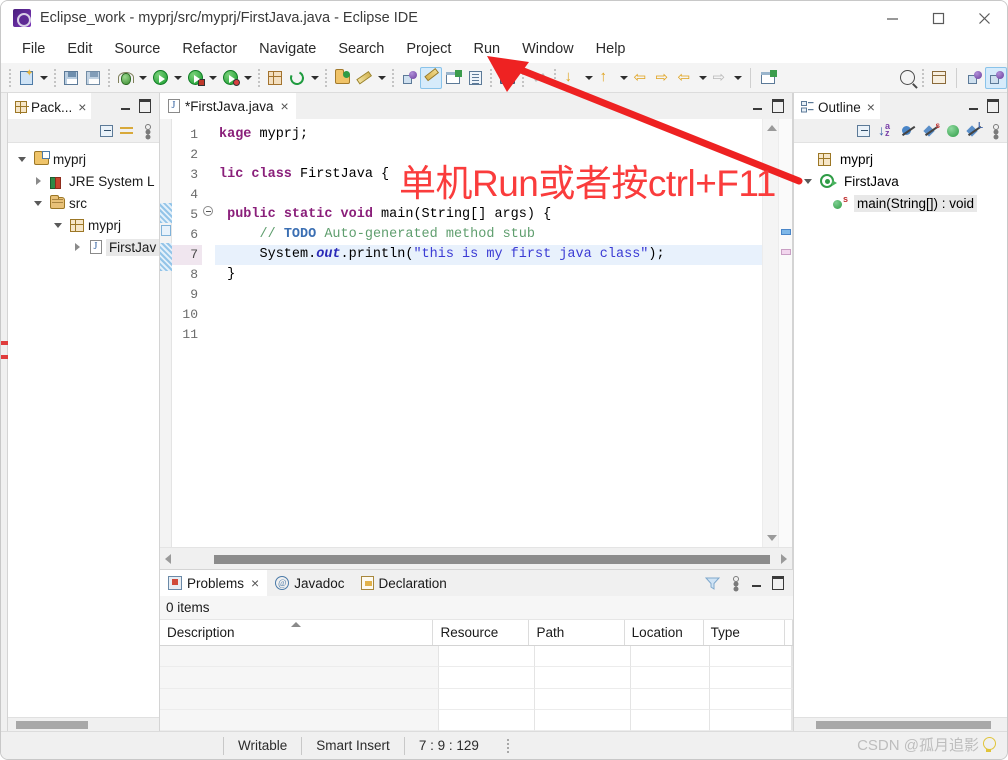 The height and width of the screenshot is (760, 1008). Describe the element at coordinates (931, 129) in the screenshot. I see `hide-static-icon: s` at that location.